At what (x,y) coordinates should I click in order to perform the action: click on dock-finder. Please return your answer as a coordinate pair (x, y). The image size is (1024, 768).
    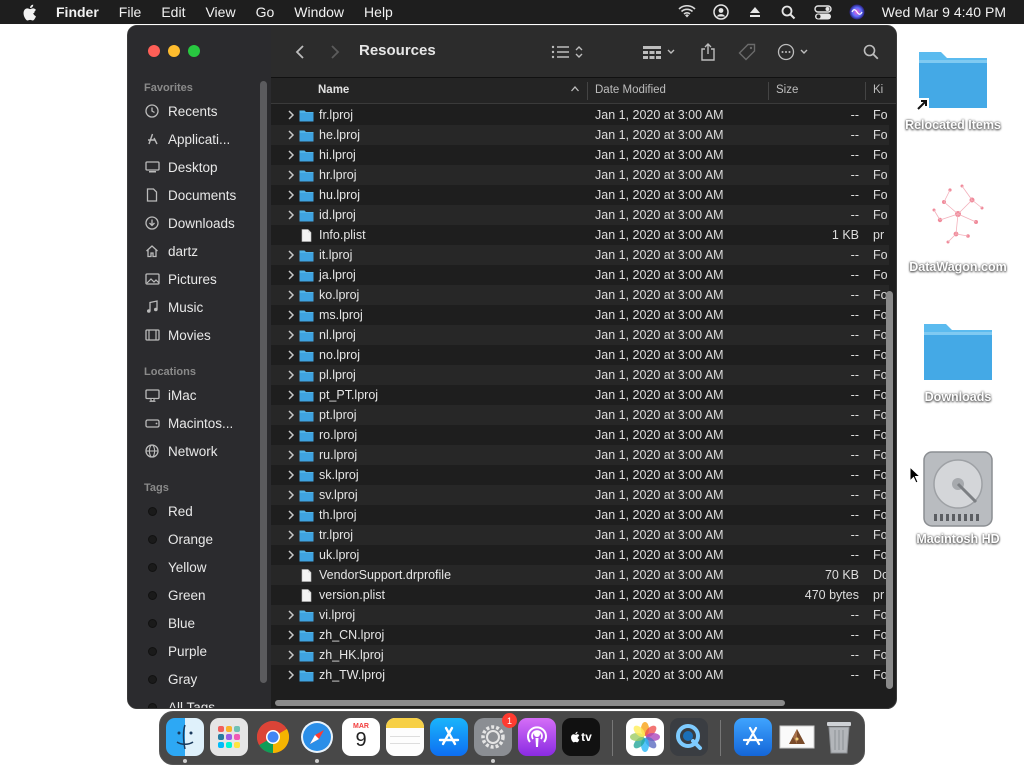
    Looking at the image, I should click on (185, 737).